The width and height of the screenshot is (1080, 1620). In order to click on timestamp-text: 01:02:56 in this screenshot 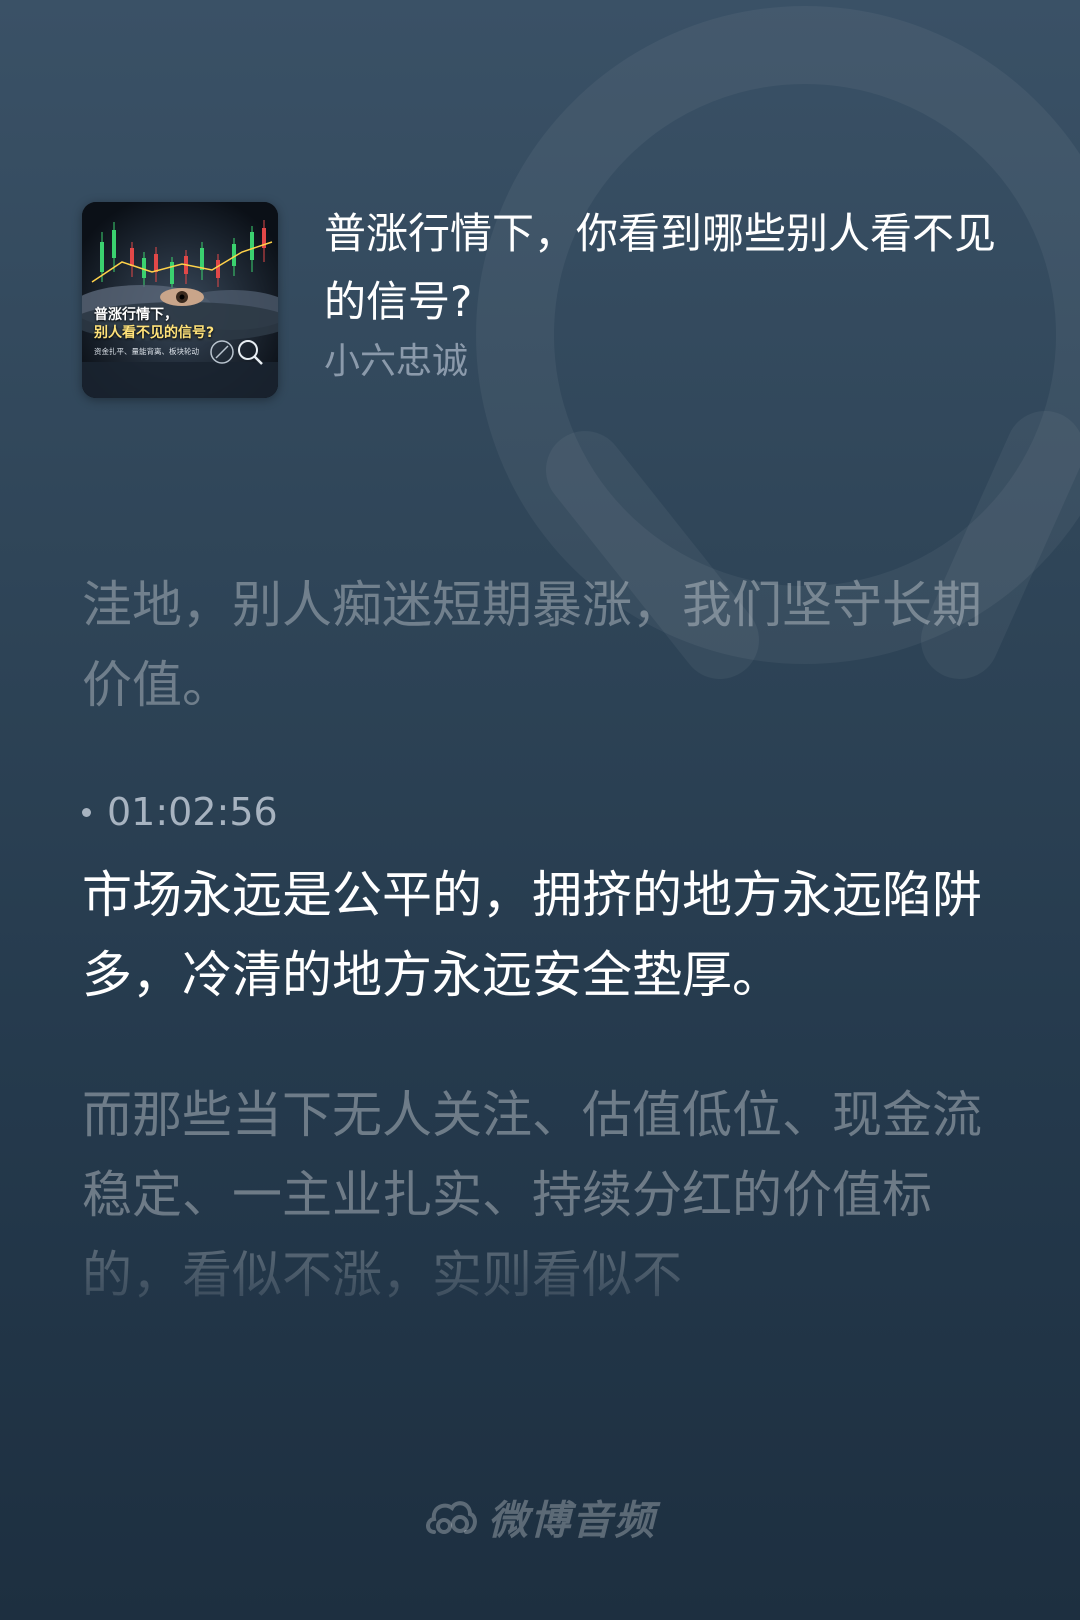, I will do `click(192, 812)`.